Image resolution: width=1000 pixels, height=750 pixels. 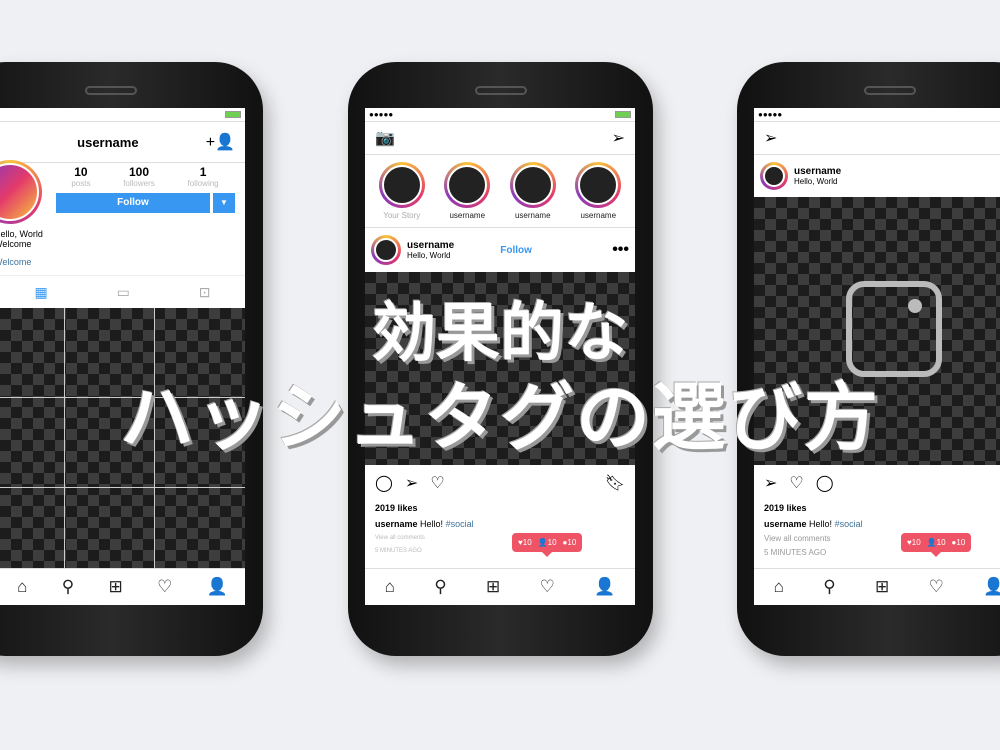 I want to click on camera-icon: 📷, so click(x=385, y=138).